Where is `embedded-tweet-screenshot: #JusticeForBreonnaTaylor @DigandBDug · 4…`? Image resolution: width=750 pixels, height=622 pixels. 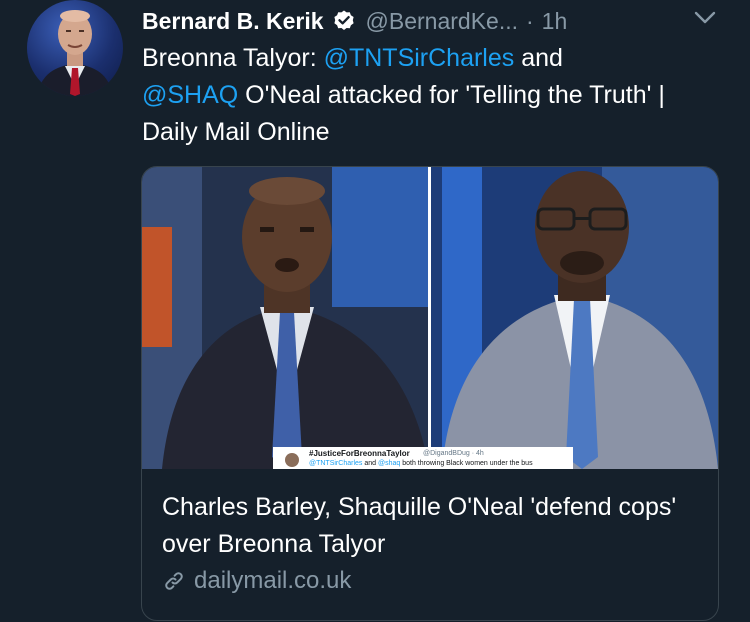
embedded-tweet-screenshot: #JusticeForBreonnaTaylor @DigandBDug · 4… is located at coordinates (423, 458).